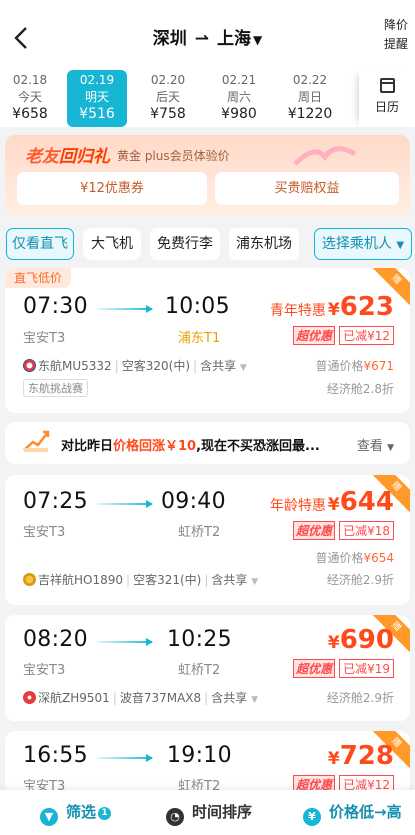 The height and width of the screenshot is (835, 415). Describe the element at coordinates (310, 80) in the screenshot. I see `date-label: 02.22` at that location.